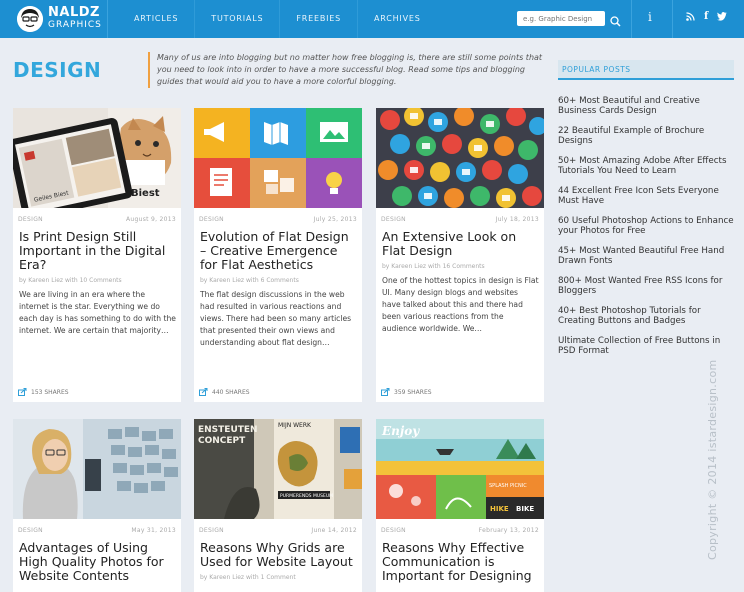 This screenshot has height=592, width=744. Describe the element at coordinates (295, 425) in the screenshot. I see `thumbnail-text: MIJN WERK` at that location.